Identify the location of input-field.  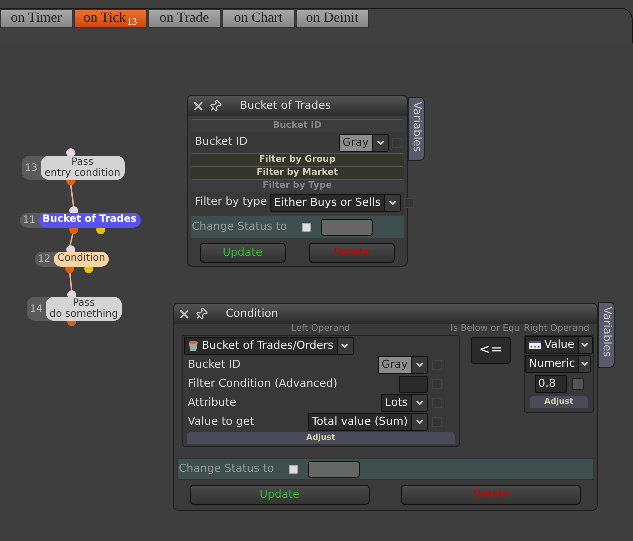
(413, 384).